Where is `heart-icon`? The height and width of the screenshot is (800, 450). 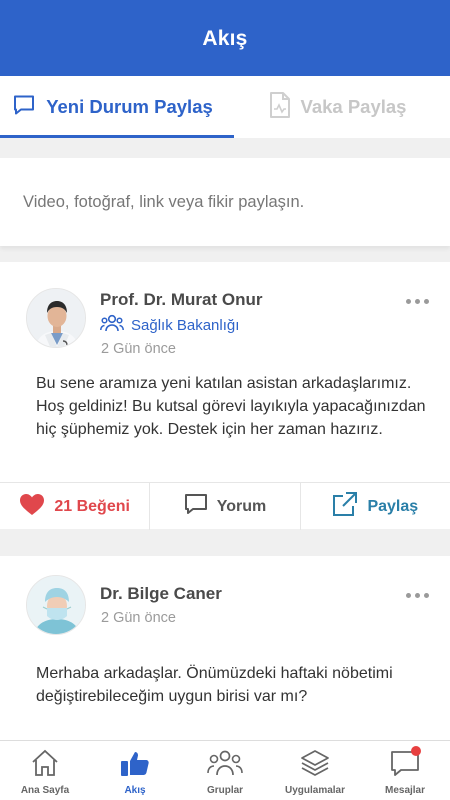 heart-icon is located at coordinates (32, 507).